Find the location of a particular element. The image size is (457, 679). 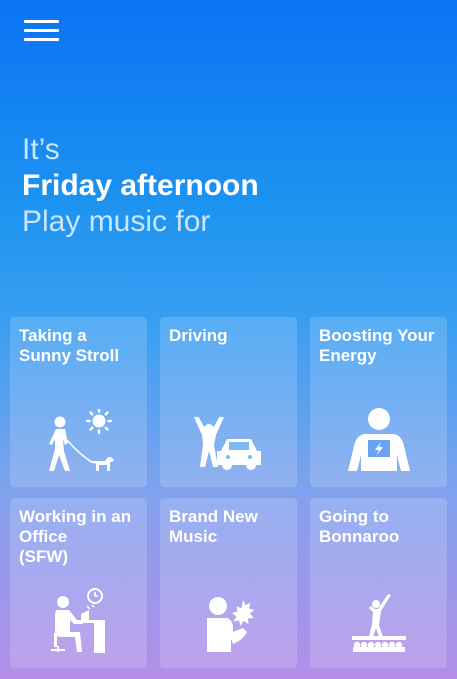

concert-crowd-icon is located at coordinates (378, 619).